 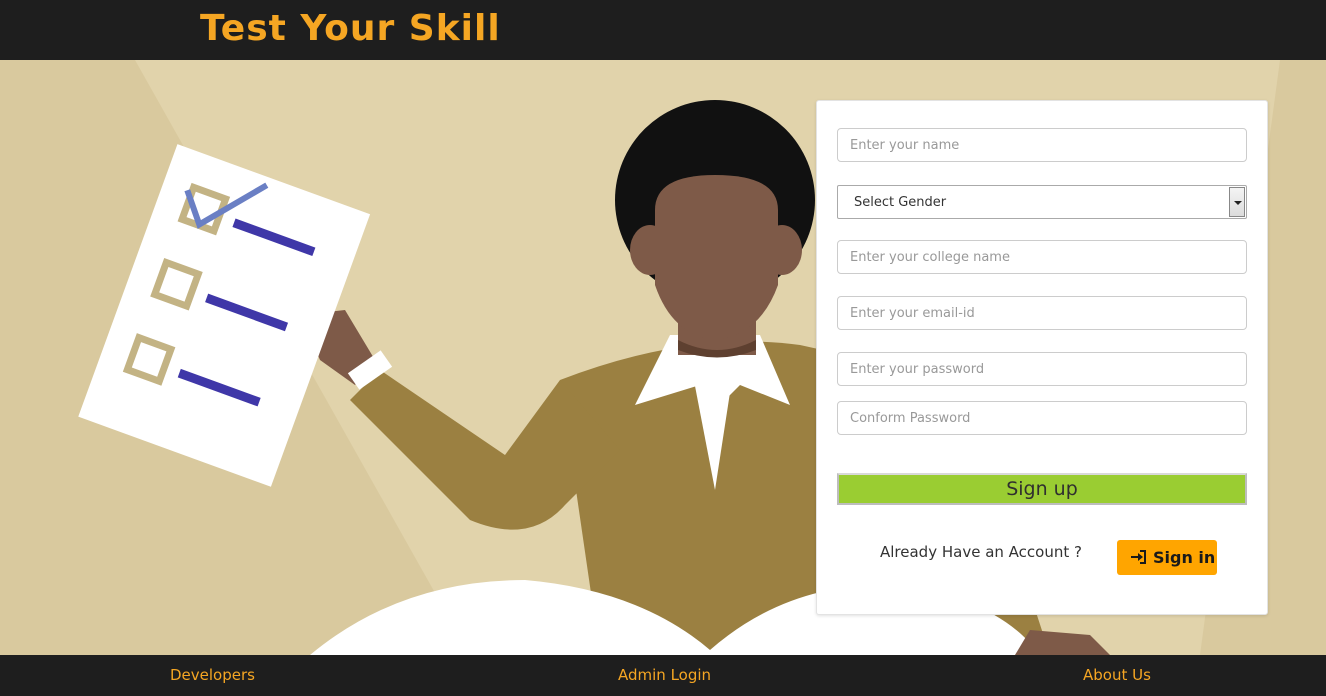 What do you see at coordinates (1117, 675) in the screenshot?
I see `footer-link-about-us: About Us` at bounding box center [1117, 675].